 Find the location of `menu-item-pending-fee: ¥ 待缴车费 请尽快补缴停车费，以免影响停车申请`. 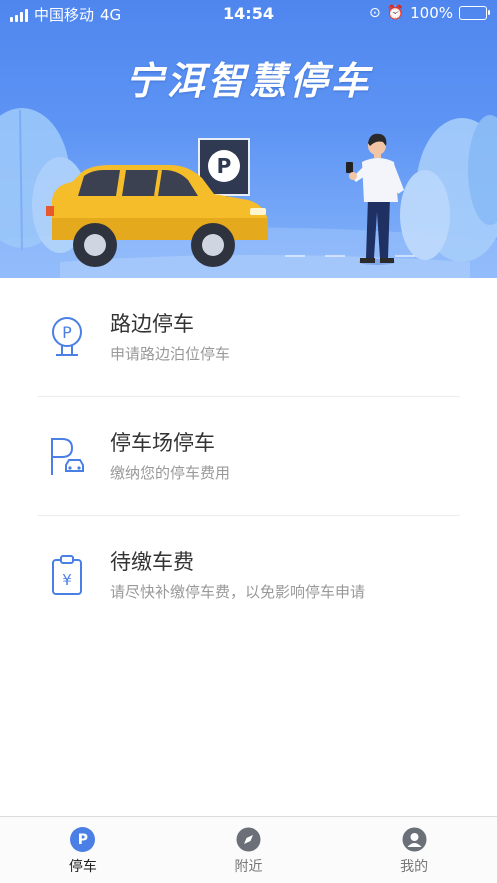

menu-item-pending-fee: ¥ 待缴车费 请尽快补缴停车费，以免影响停车申请 is located at coordinates (249, 575).